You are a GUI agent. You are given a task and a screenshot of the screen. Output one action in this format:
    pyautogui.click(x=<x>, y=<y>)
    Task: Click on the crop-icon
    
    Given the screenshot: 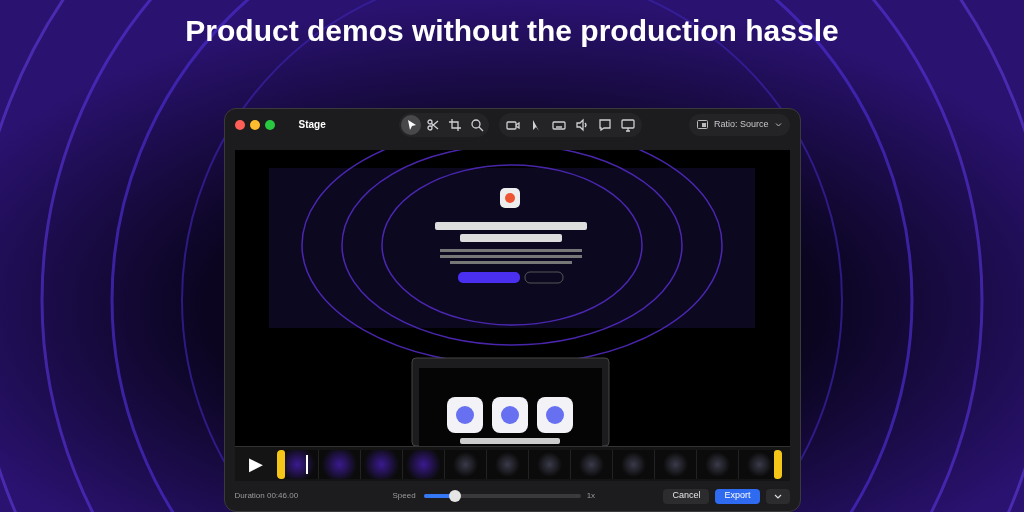 What is the action you would take?
    pyautogui.click(x=454, y=124)
    